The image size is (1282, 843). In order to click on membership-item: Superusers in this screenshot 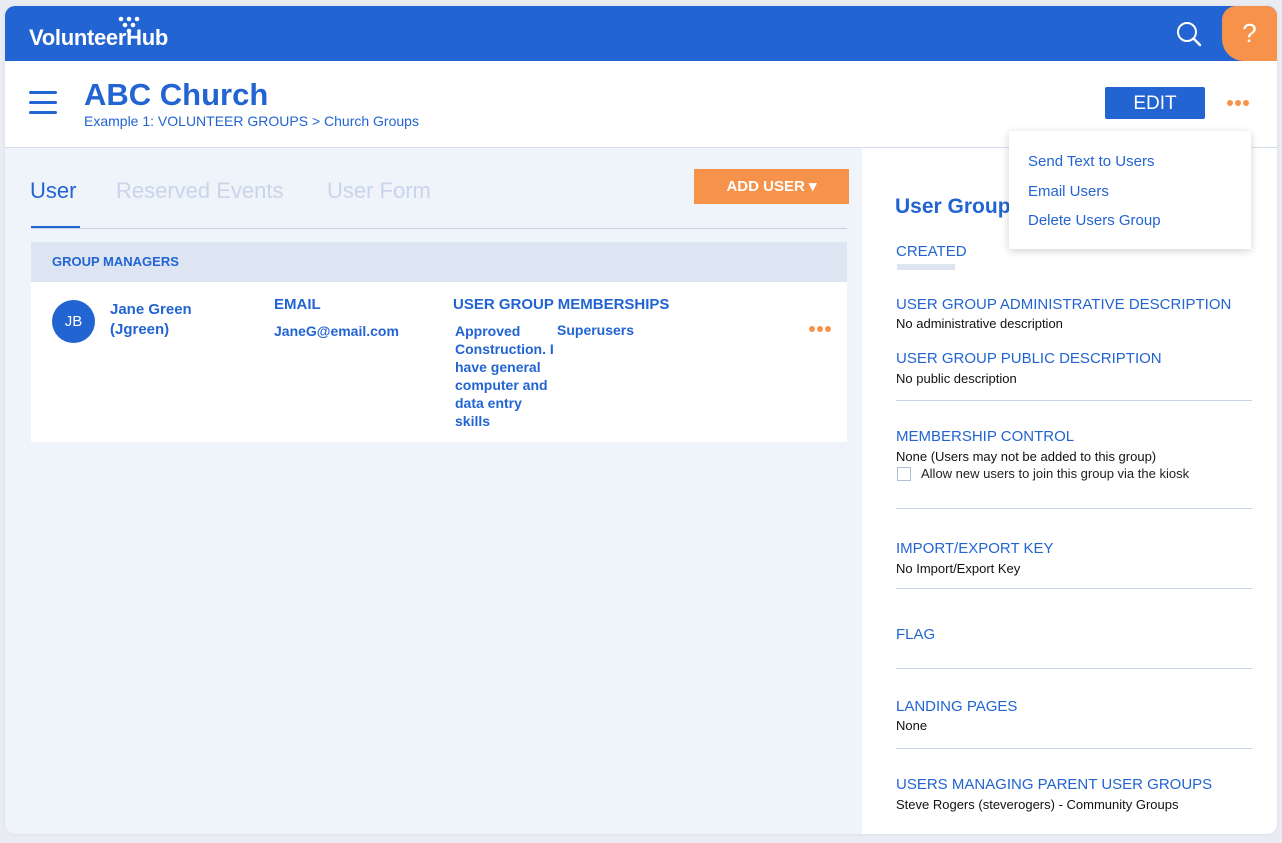, I will do `click(595, 330)`.